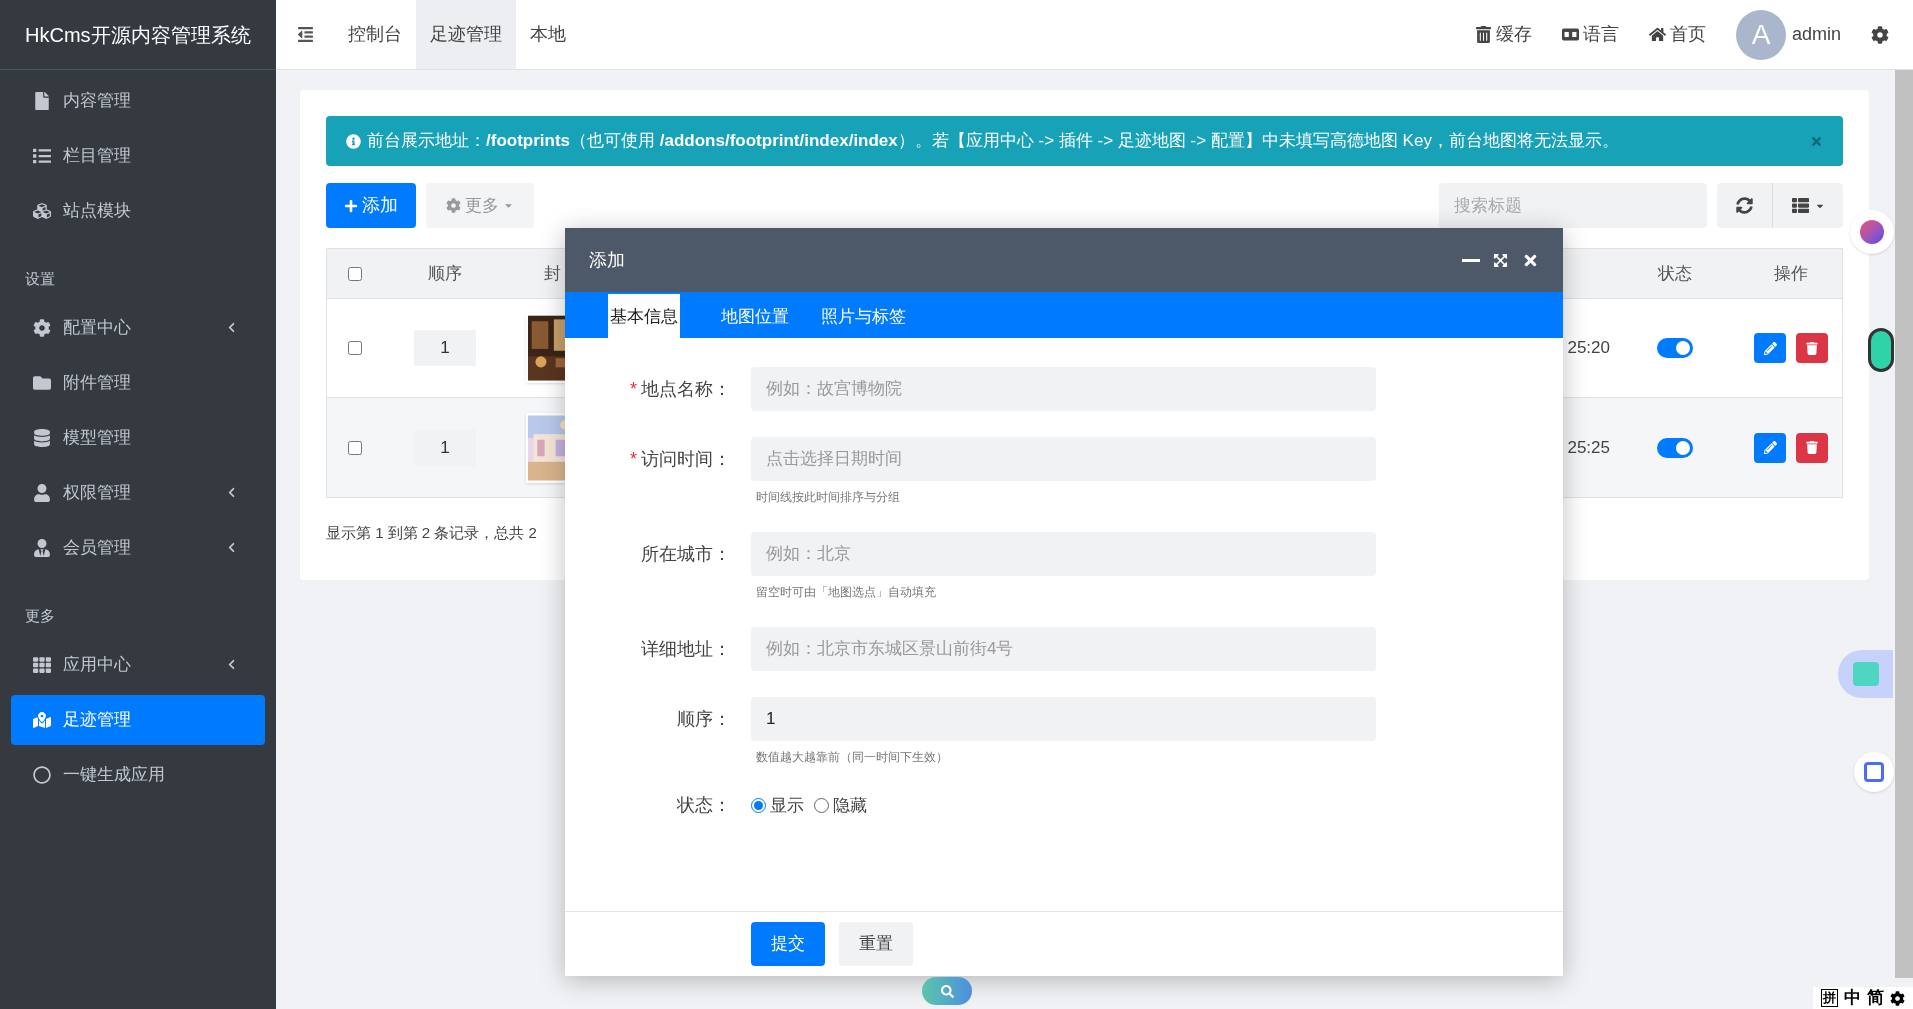 The height and width of the screenshot is (1009, 1913). Describe the element at coordinates (40, 278) in the screenshot. I see `section-label: 设置` at that location.